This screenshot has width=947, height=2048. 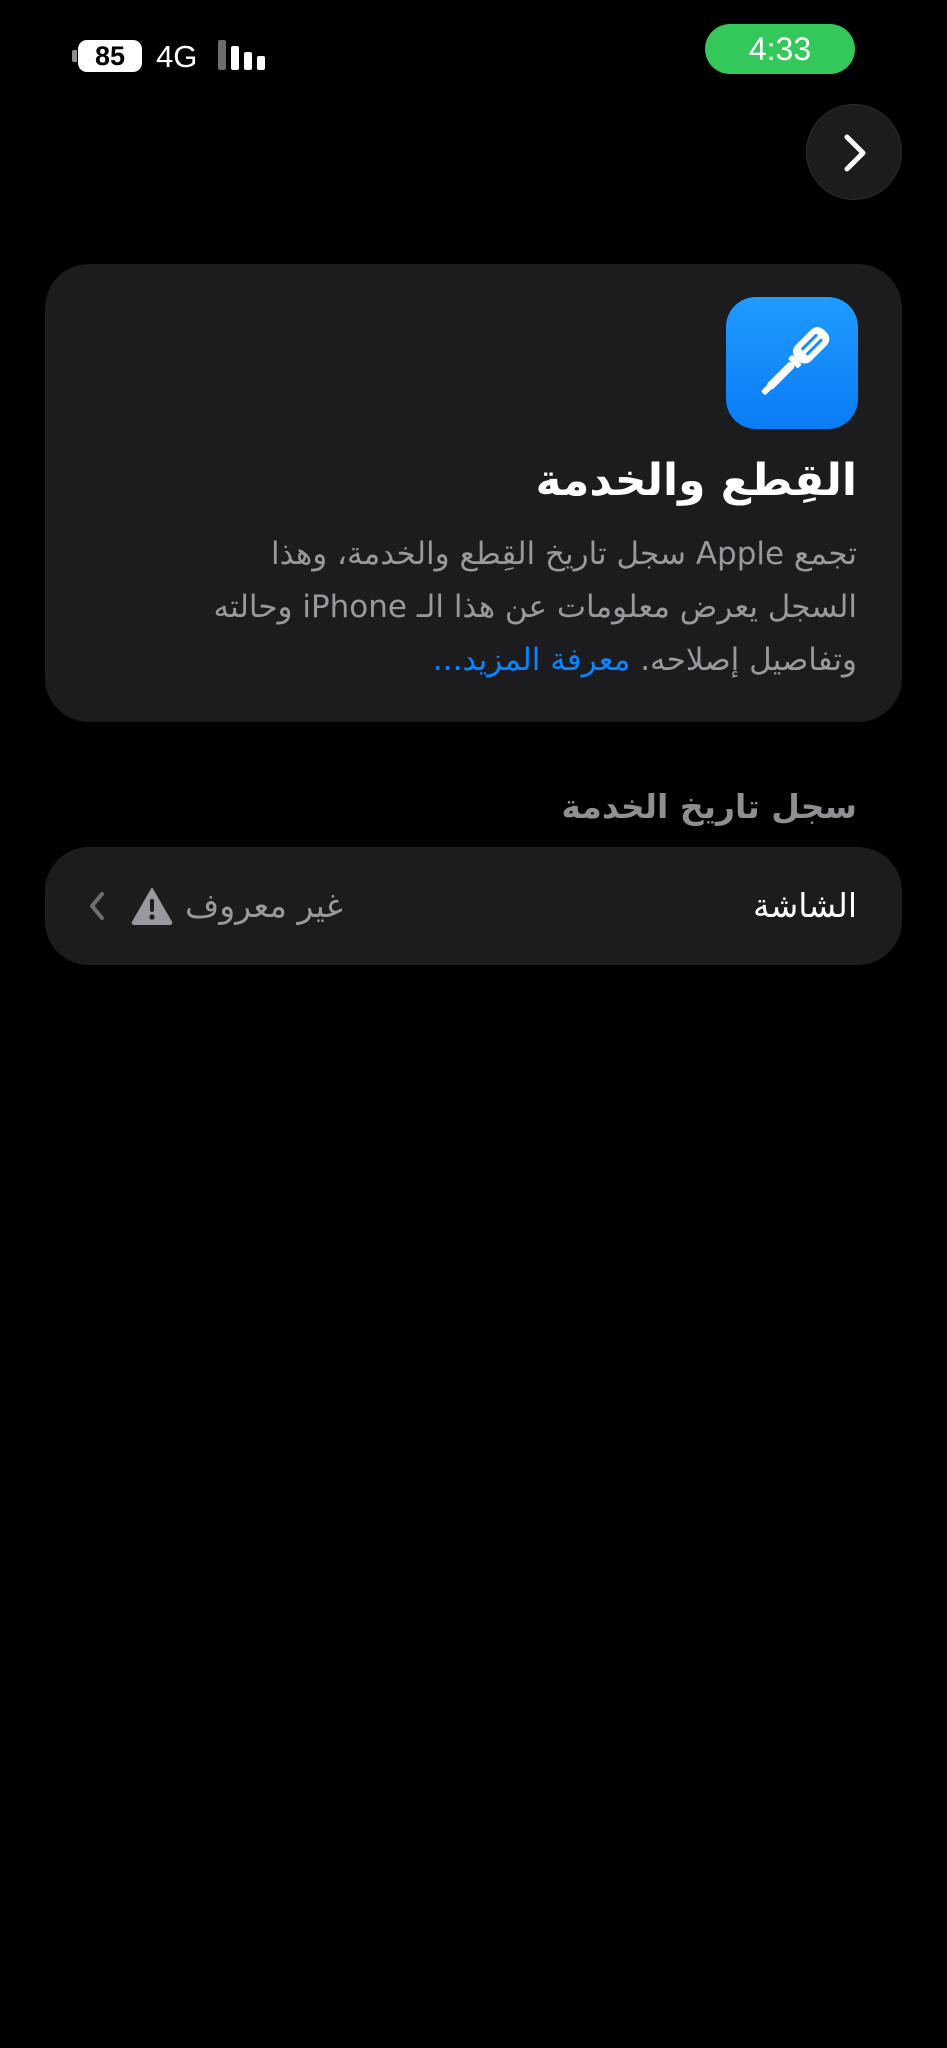 What do you see at coordinates (780, 49) in the screenshot?
I see `status-time: 4:33` at bounding box center [780, 49].